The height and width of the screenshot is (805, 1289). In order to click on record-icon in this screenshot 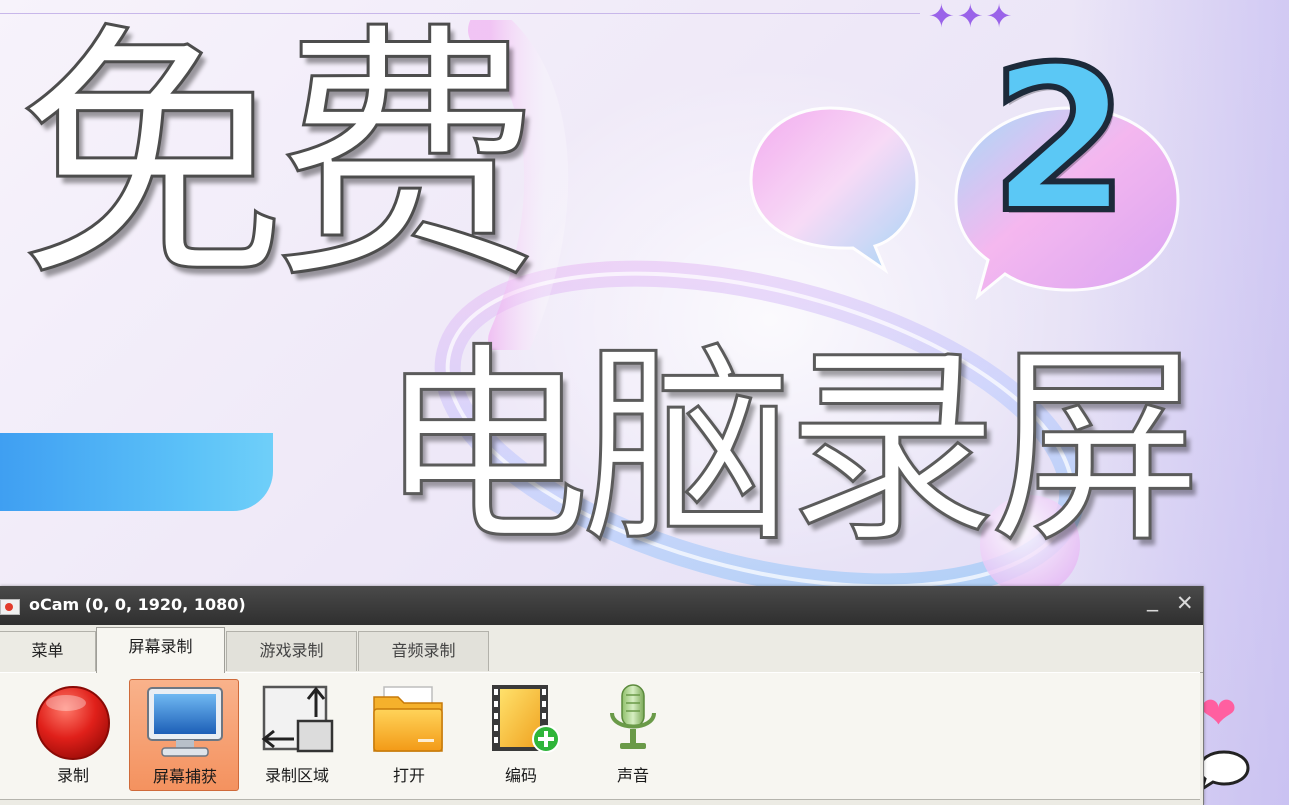, I will do `click(73, 723)`.